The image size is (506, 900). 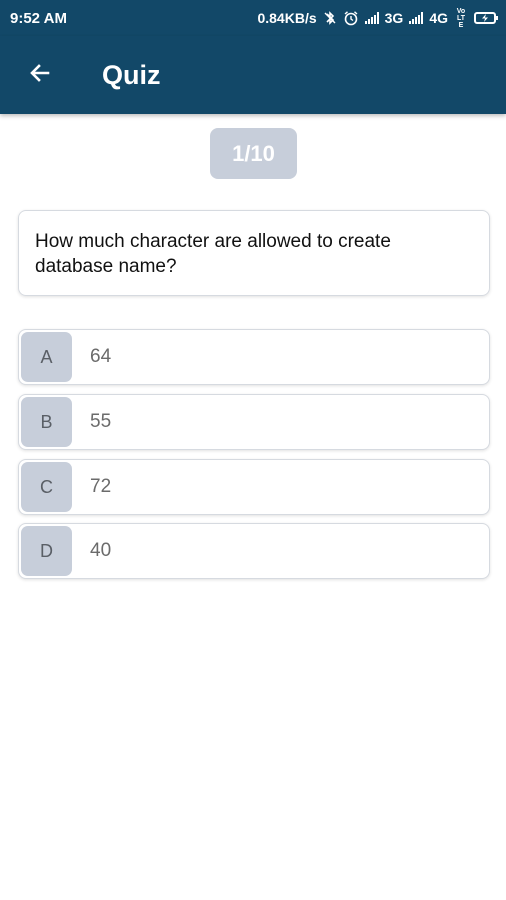 What do you see at coordinates (101, 486) in the screenshot?
I see `option-text: 72` at bounding box center [101, 486].